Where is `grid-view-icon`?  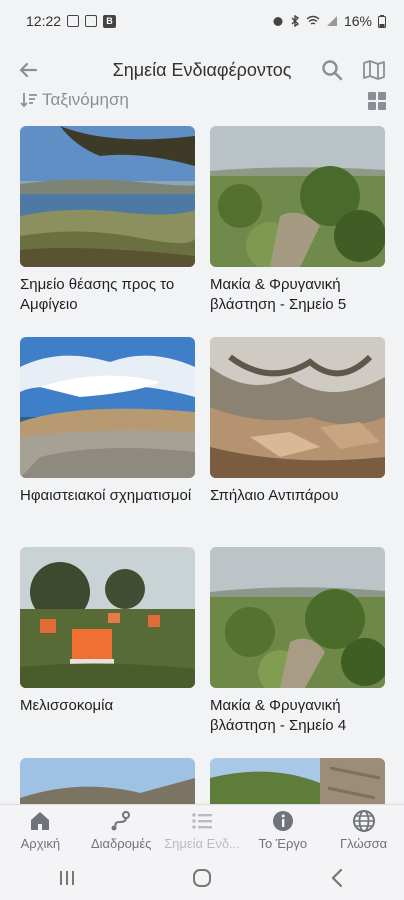 grid-view-icon is located at coordinates (372, 96).